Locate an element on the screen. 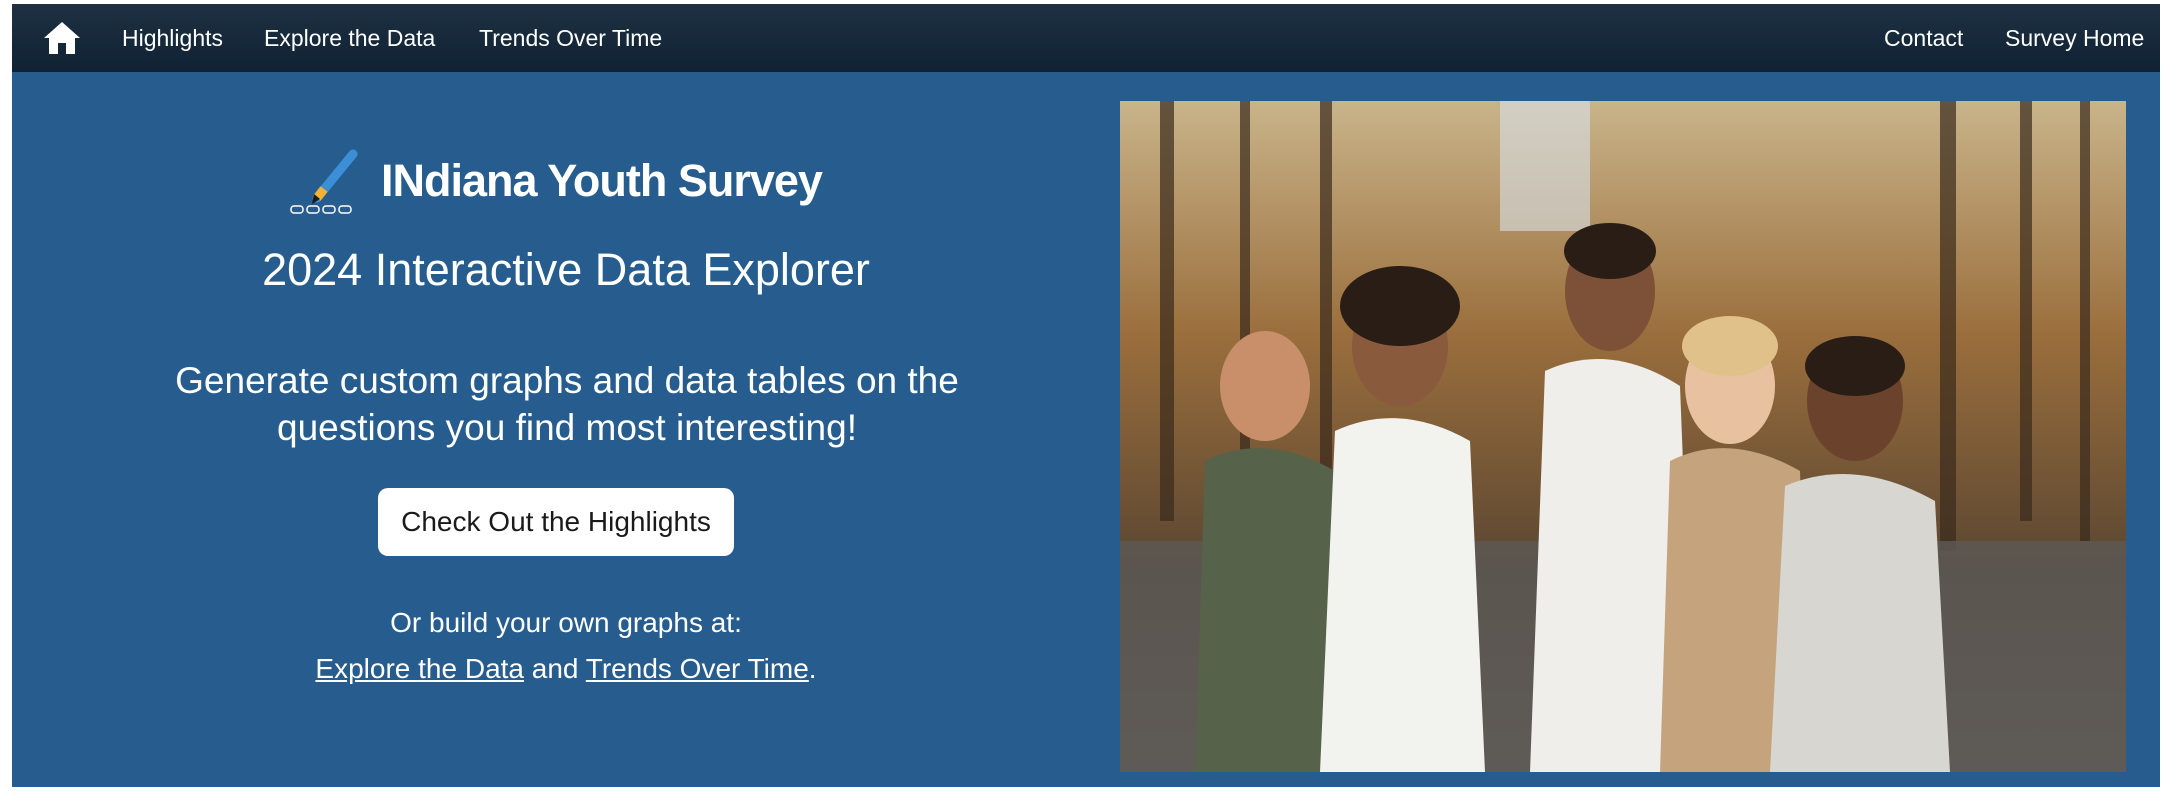  home-icon is located at coordinates (62, 38).